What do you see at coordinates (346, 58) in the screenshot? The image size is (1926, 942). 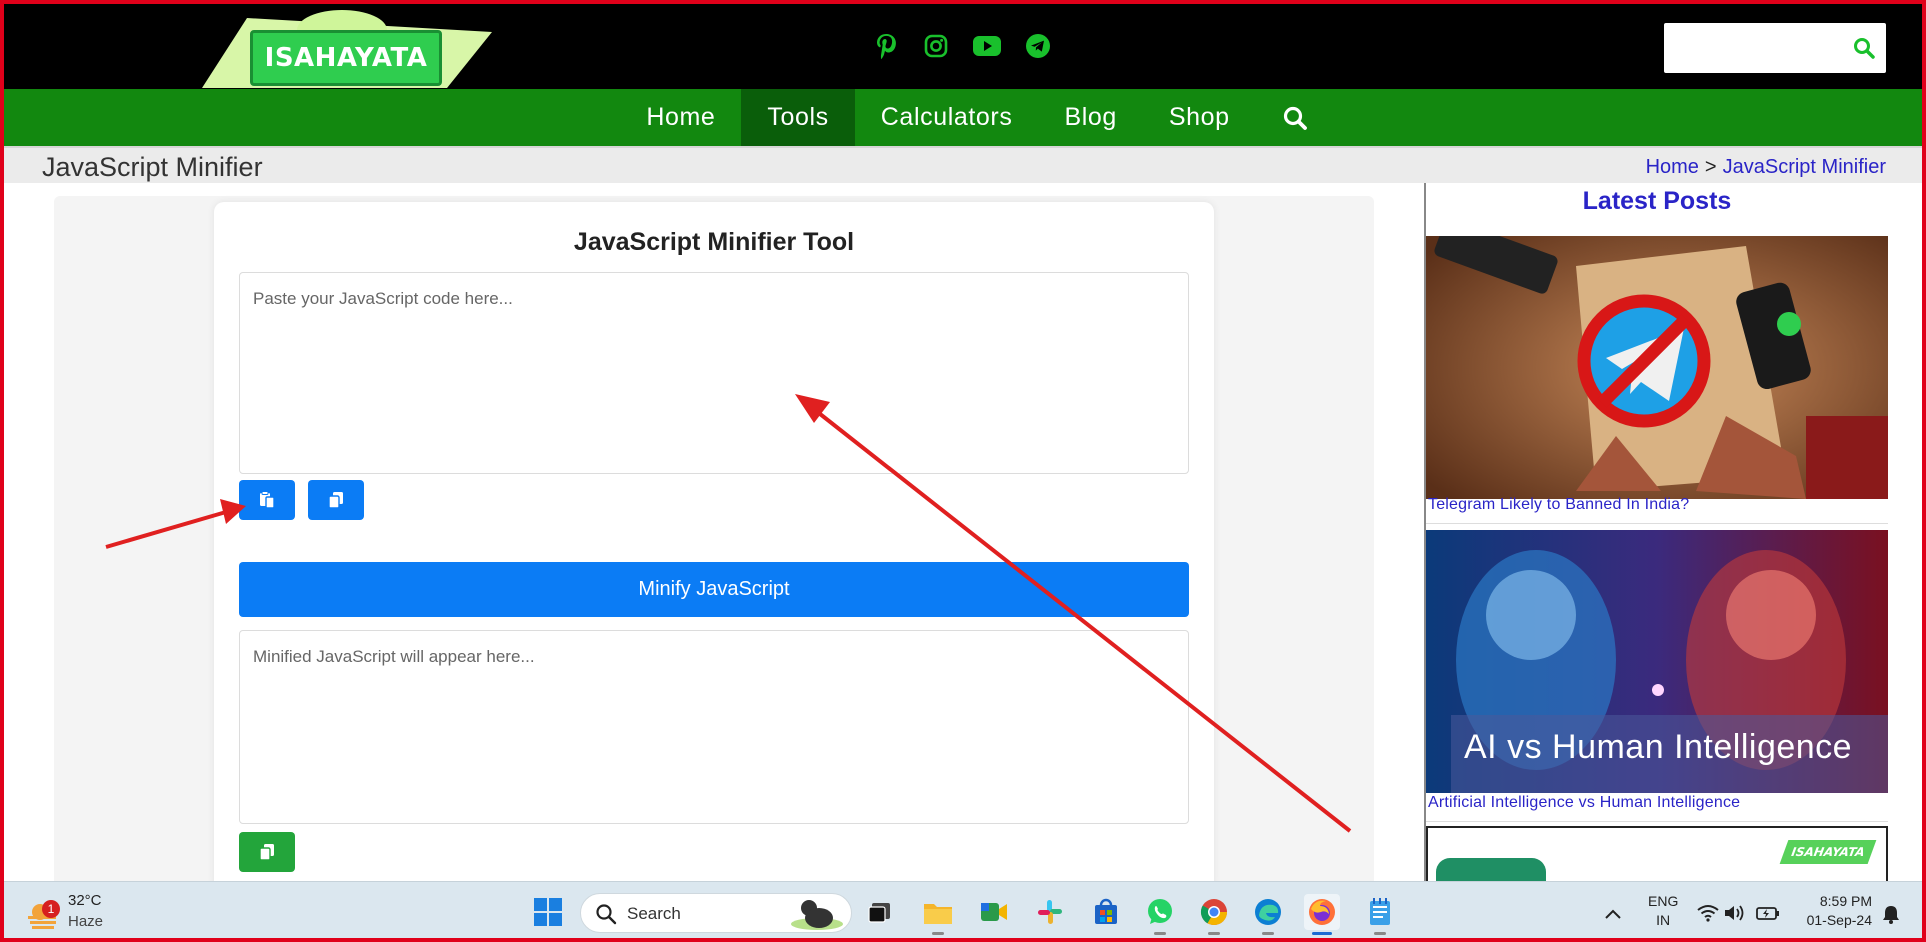 I see `logo-text: ISAHAYATA` at bounding box center [346, 58].